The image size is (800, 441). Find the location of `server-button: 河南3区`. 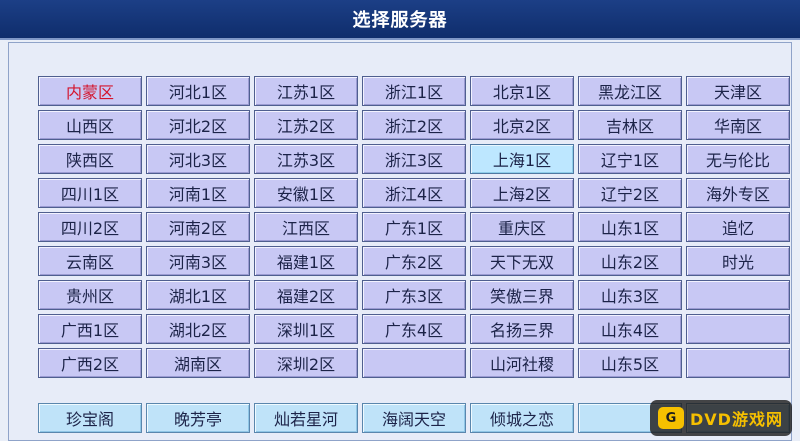

server-button: 河南3区 is located at coordinates (198, 261).